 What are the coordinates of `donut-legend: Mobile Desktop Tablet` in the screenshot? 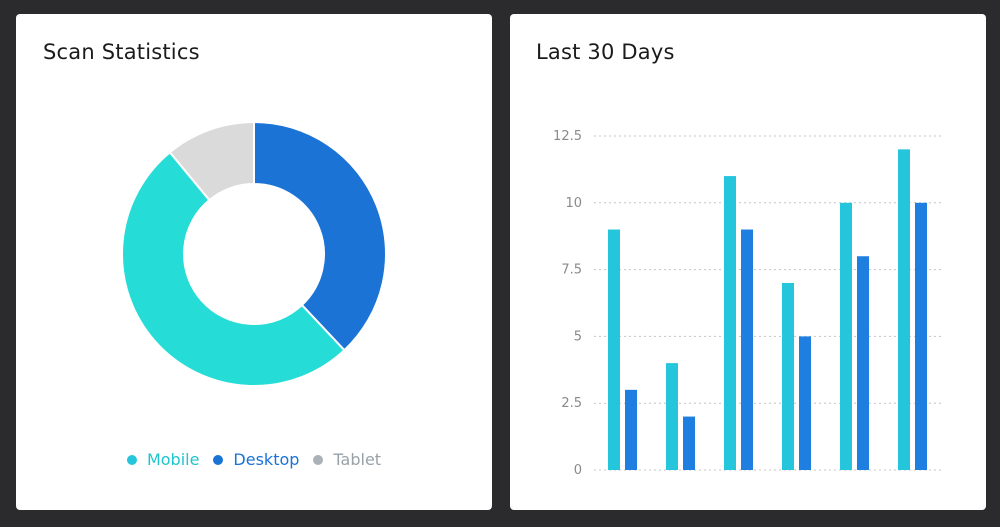 It's located at (254, 459).